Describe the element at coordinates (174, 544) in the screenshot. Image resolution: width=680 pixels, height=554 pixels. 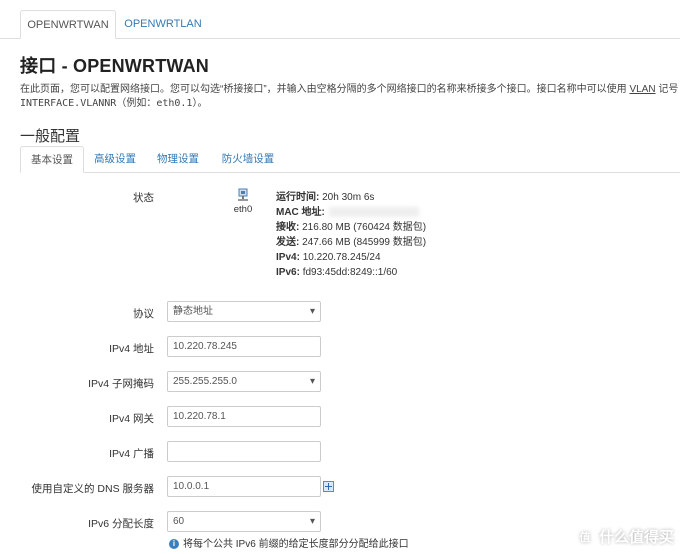
I see `info-icon: i` at that location.